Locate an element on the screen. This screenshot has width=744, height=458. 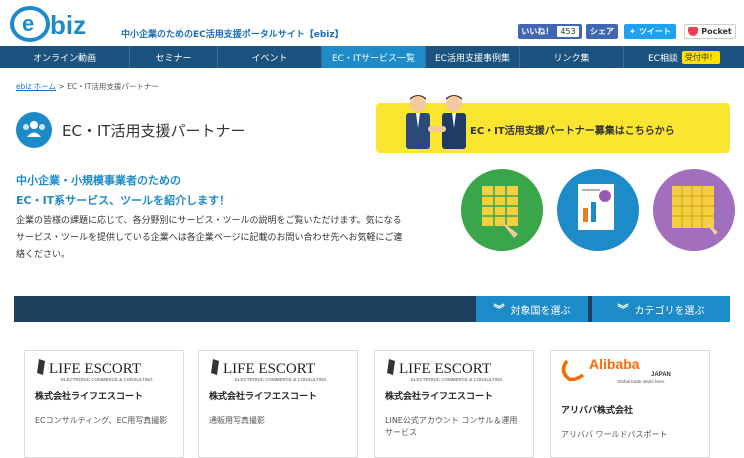
select-category-button: ︾ カテゴリを選ぶ is located at coordinates (661, 309).